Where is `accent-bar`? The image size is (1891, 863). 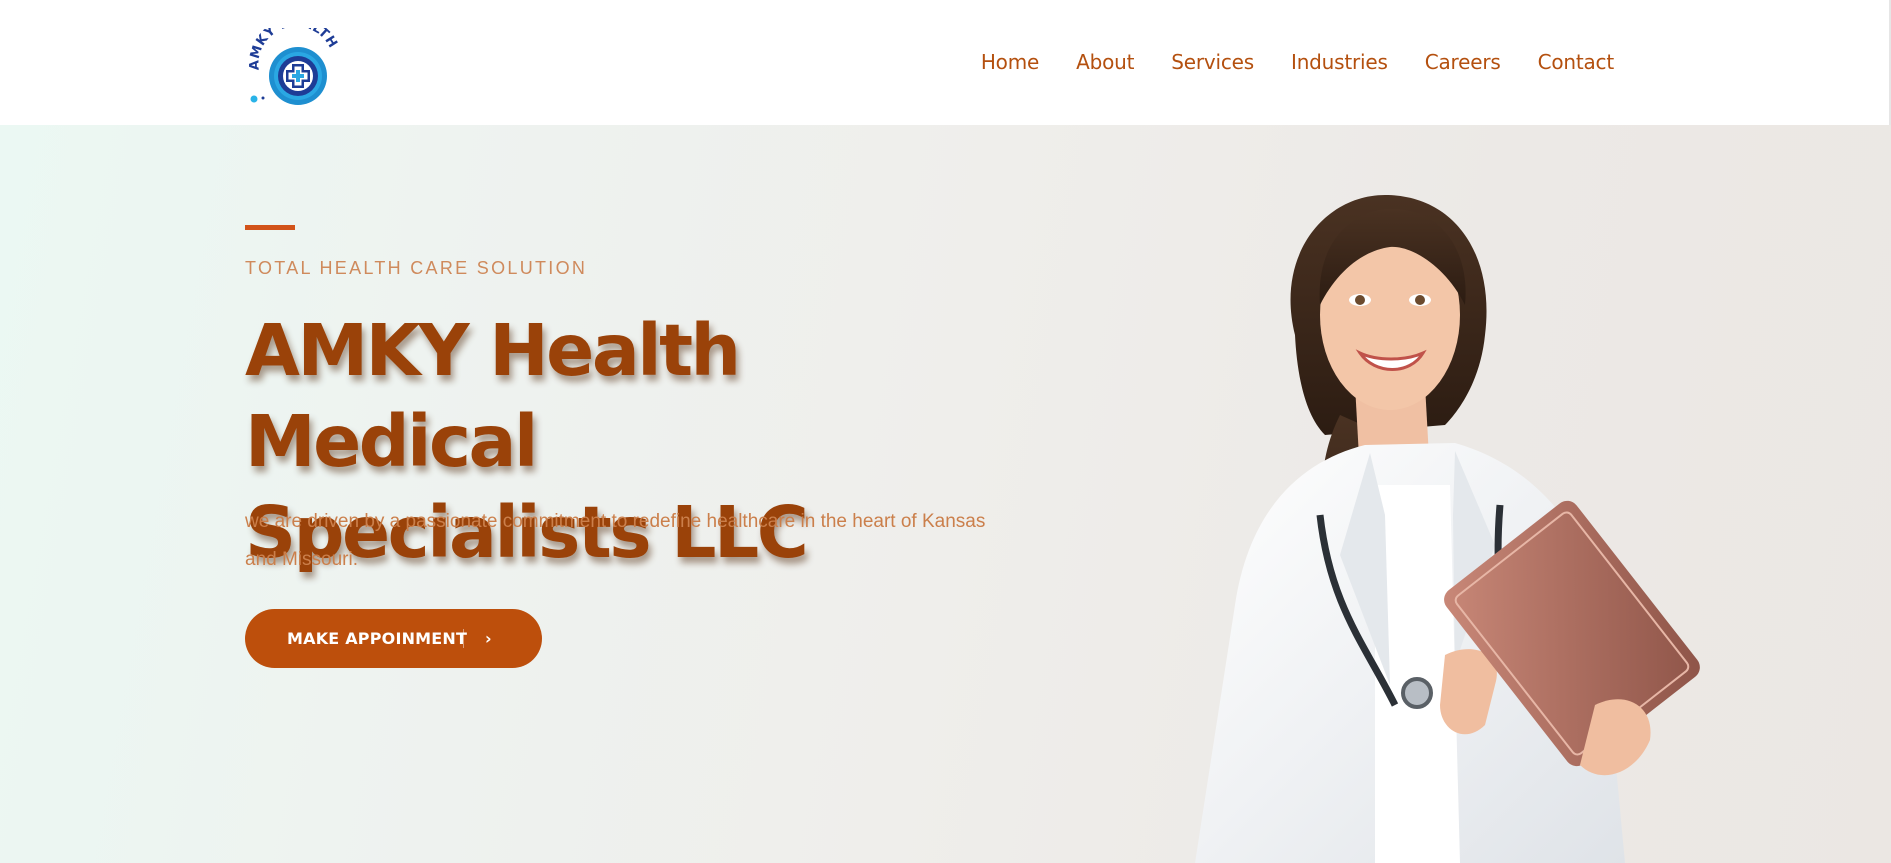 accent-bar is located at coordinates (270, 227).